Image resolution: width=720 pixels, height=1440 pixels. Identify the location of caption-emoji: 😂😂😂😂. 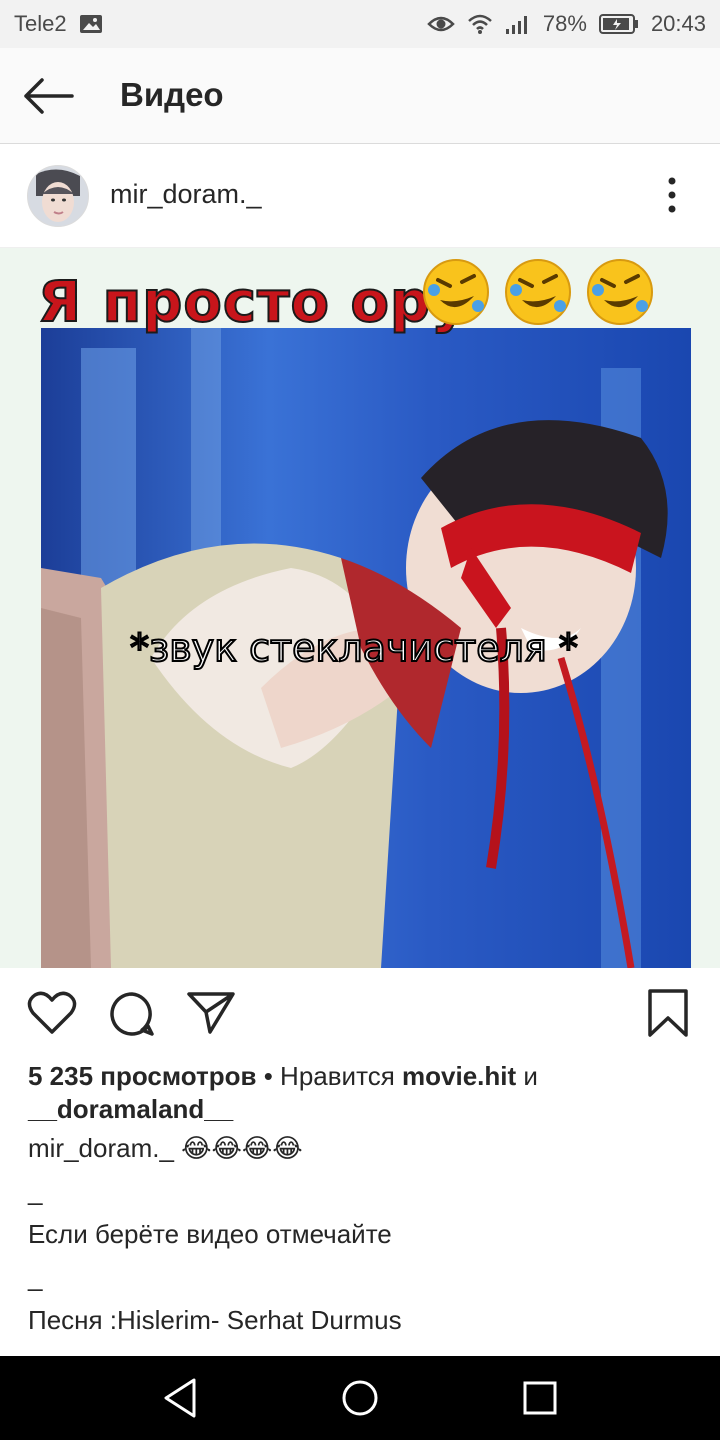
(242, 1148).